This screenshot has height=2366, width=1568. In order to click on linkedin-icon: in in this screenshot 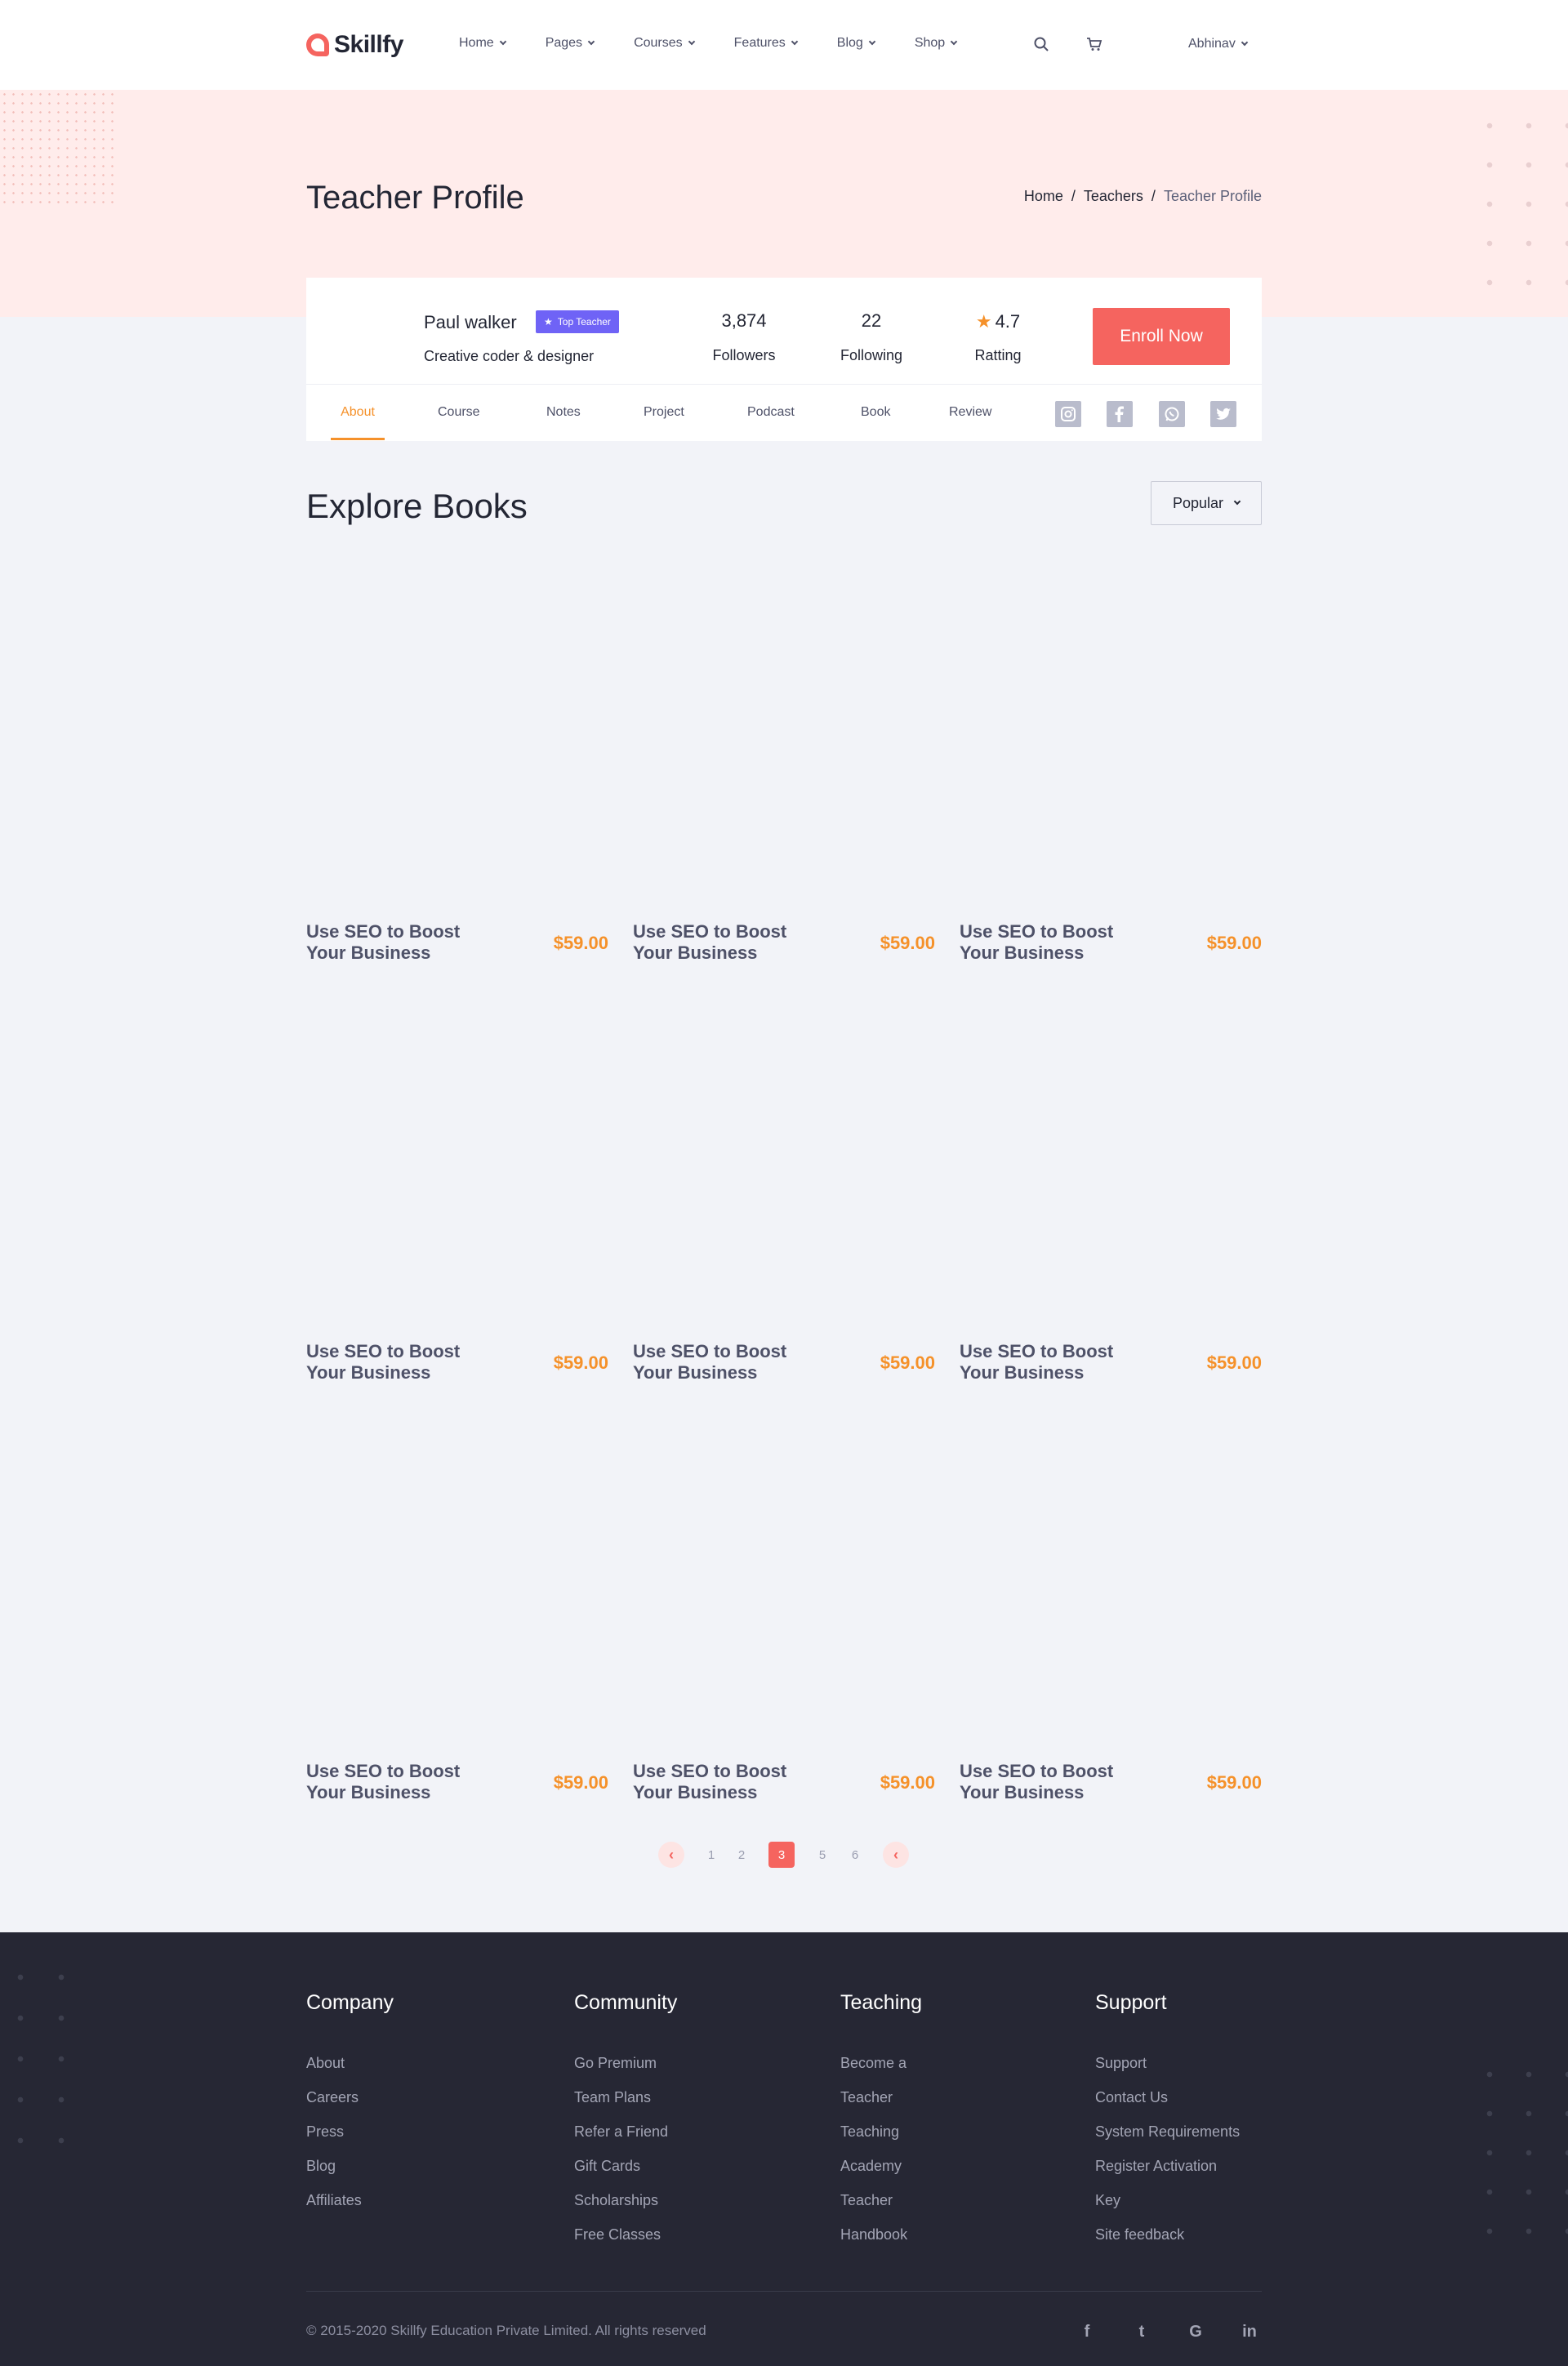, I will do `click(1249, 2331)`.